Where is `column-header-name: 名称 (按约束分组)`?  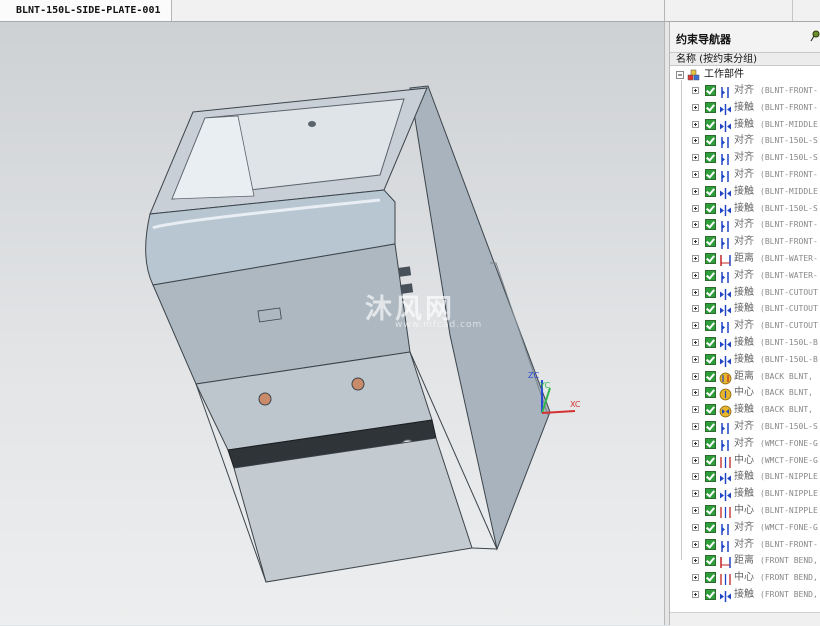
column-header-name: 名称 (按约束分组) is located at coordinates (745, 59).